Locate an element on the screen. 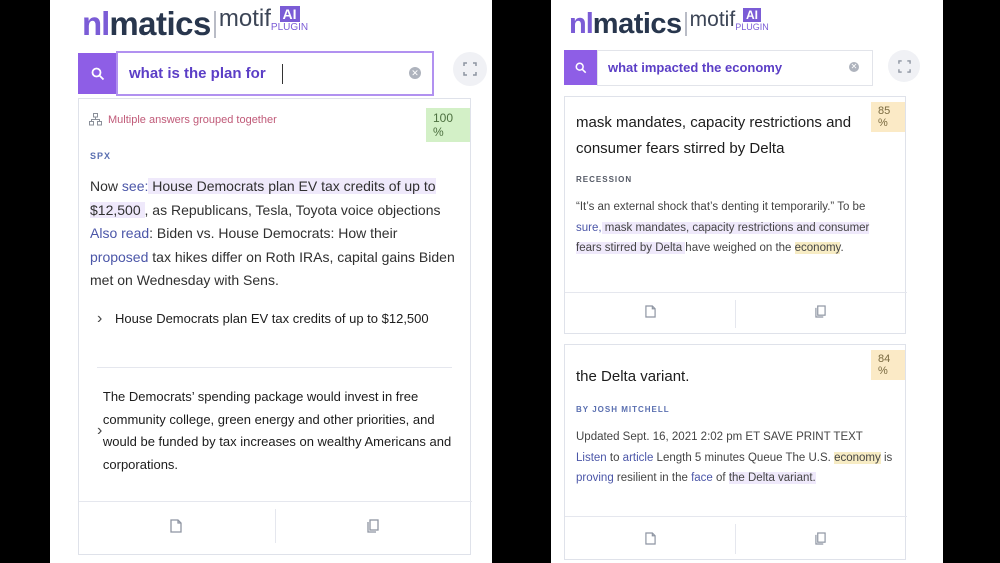  search-input: what impacted the economy ✕ is located at coordinates (735, 68).